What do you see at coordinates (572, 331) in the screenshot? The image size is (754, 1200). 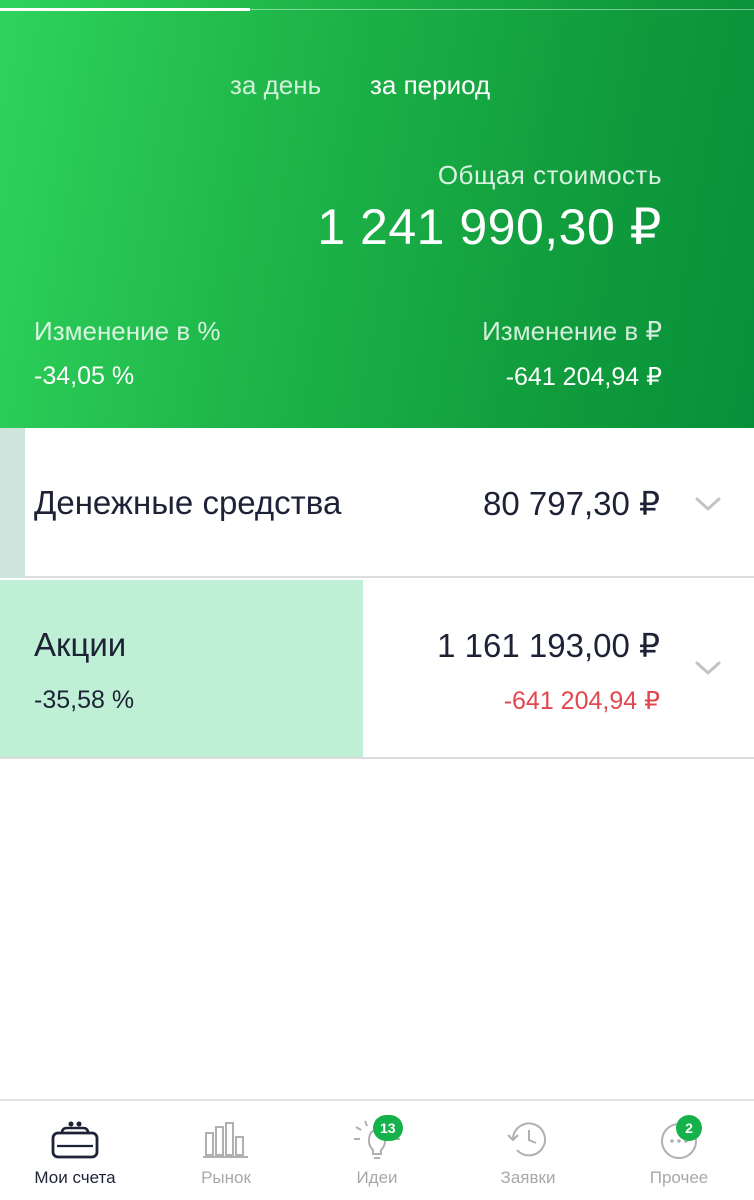 I see `change-rub-label: Изменение в ₽` at bounding box center [572, 331].